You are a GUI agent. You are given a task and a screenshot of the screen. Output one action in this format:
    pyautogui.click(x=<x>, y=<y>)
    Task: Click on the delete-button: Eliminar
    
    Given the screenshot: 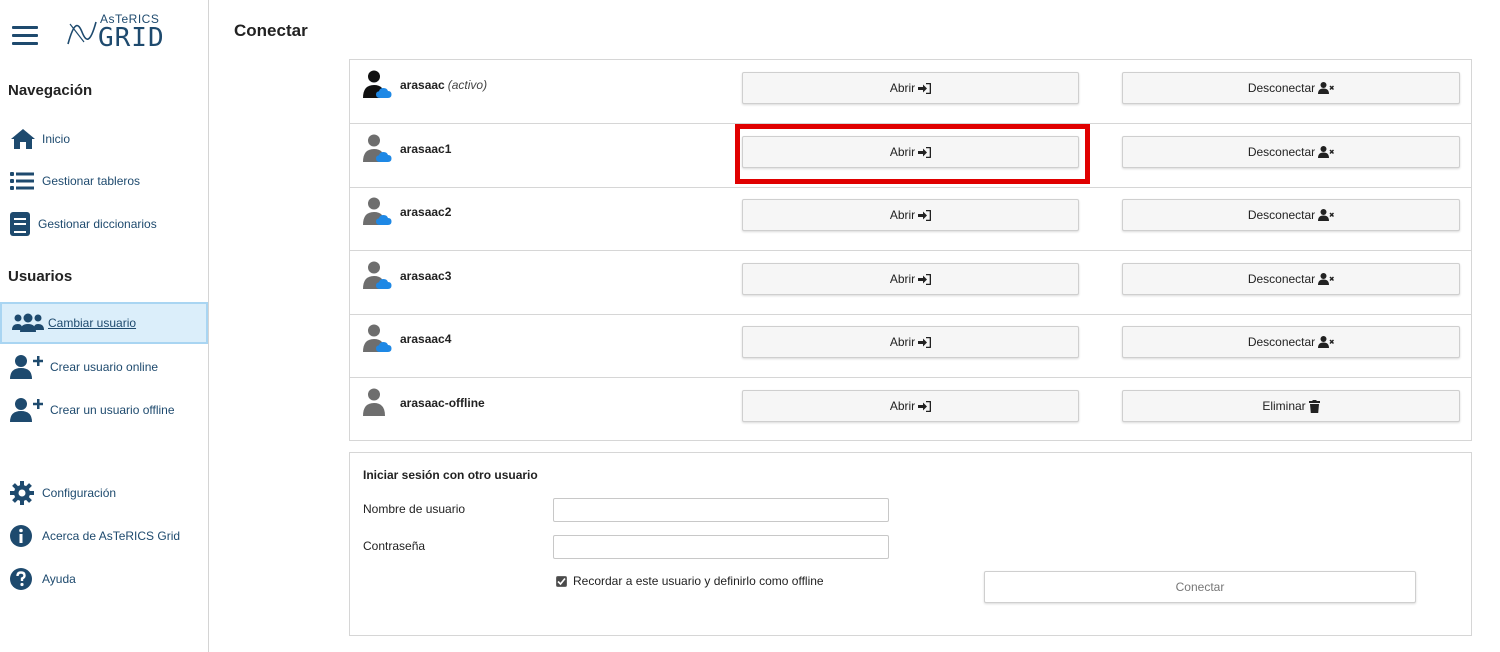 What is the action you would take?
    pyautogui.click(x=1291, y=406)
    